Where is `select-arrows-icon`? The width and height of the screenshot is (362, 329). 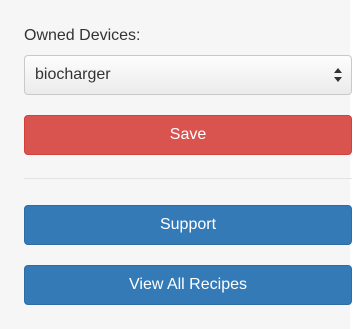 select-arrows-icon is located at coordinates (338, 75).